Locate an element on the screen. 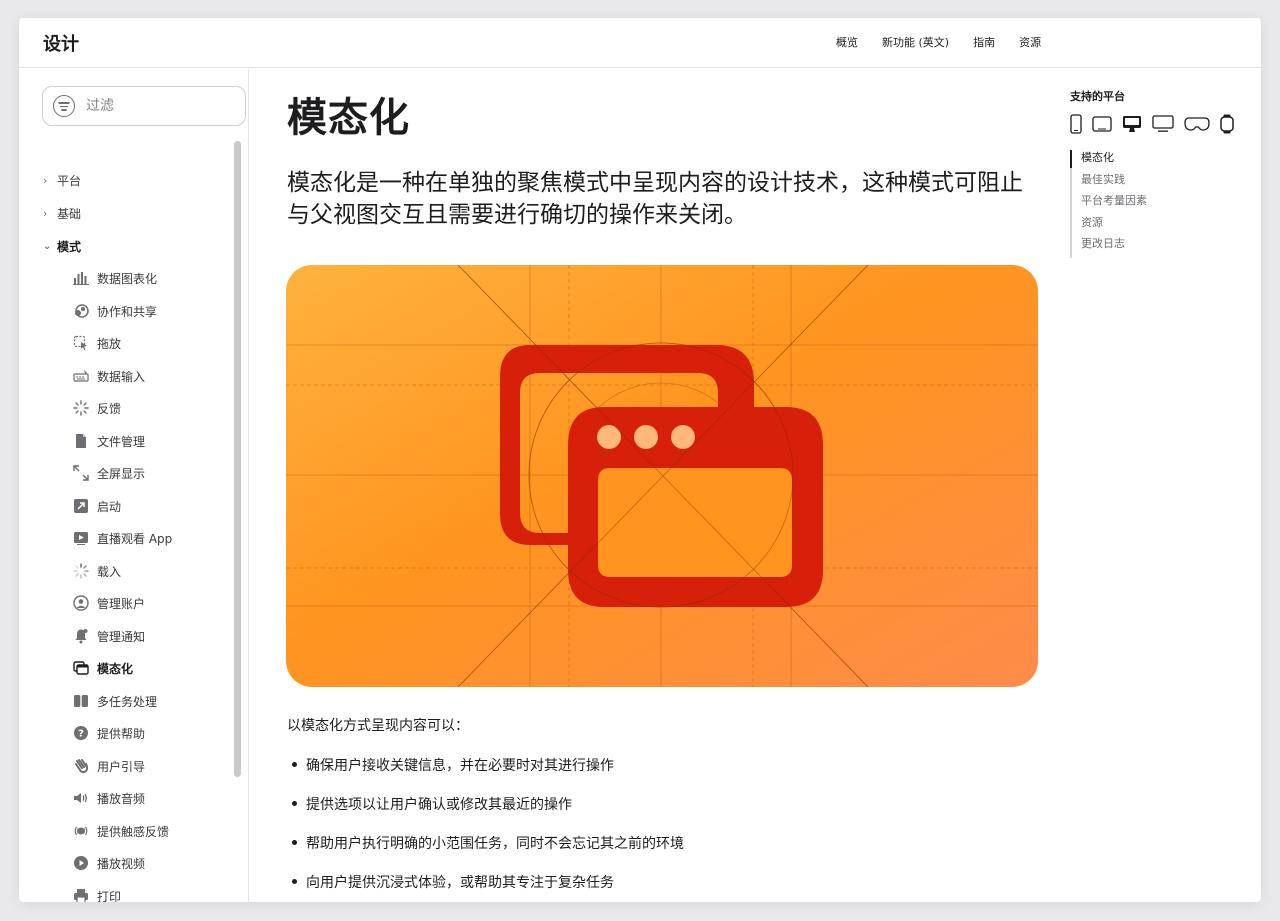  sidebar-item-label: 管理账户 is located at coordinates (121, 603).